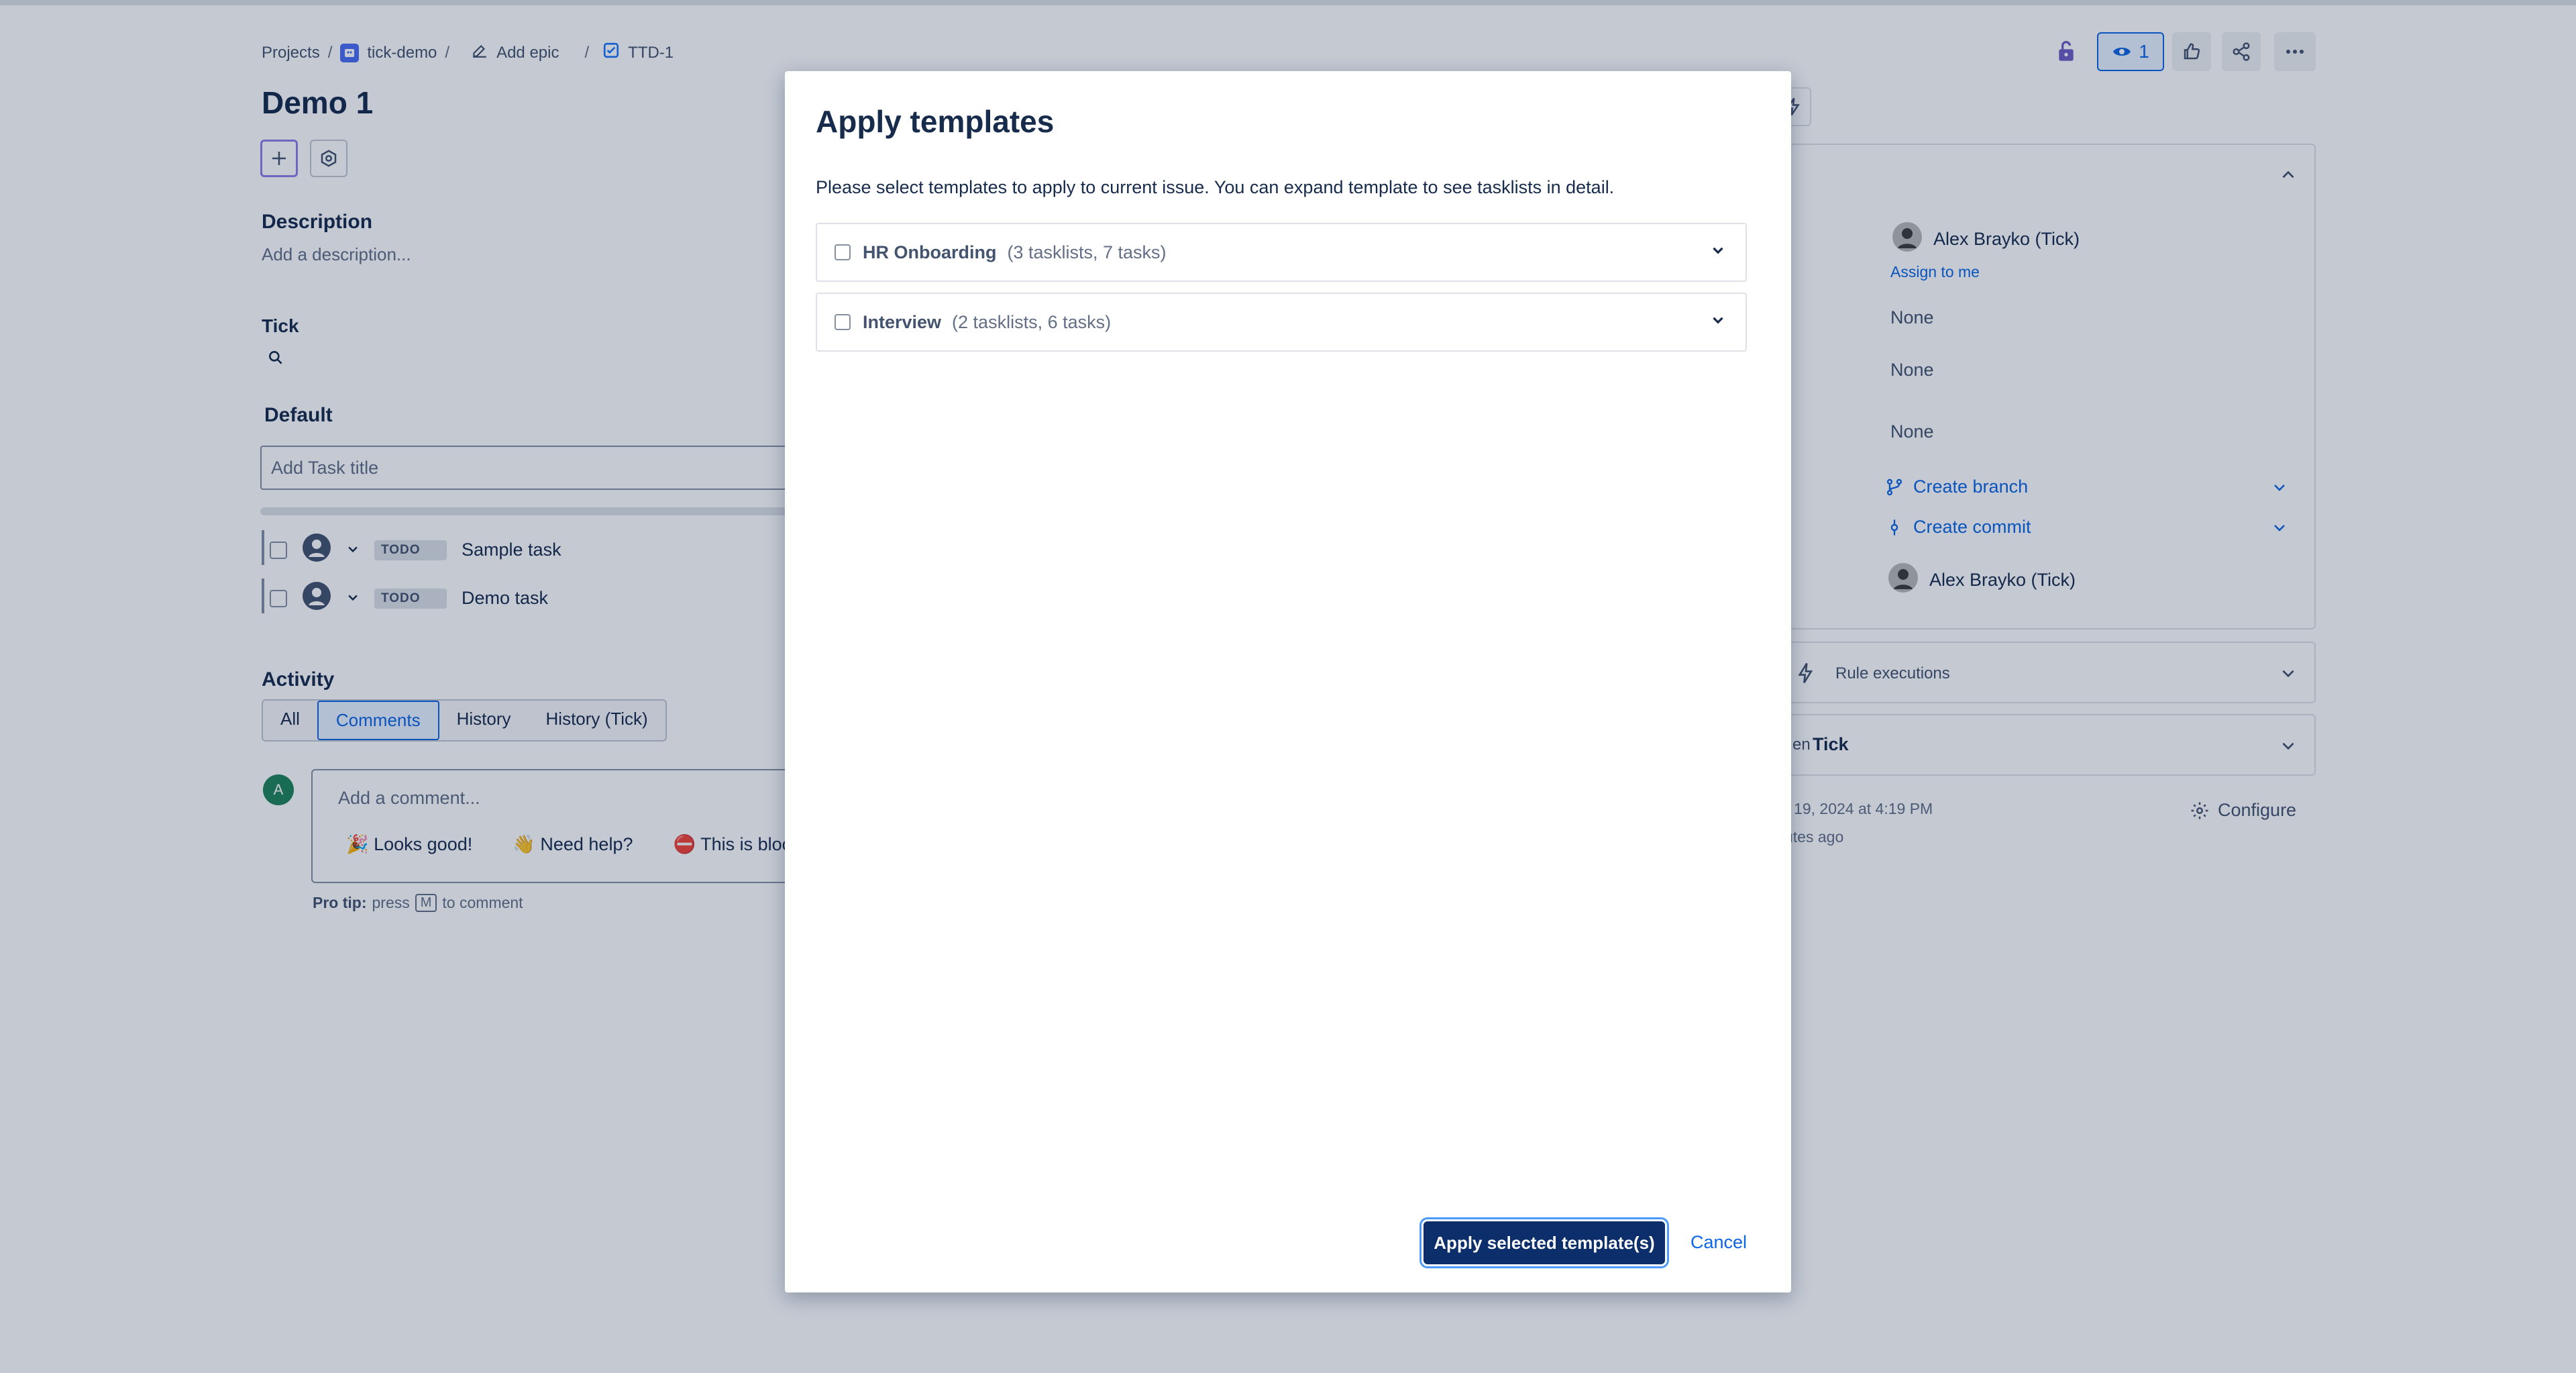  I want to click on template-meta: (2 tasklists, 6 tasks), so click(1032, 321).